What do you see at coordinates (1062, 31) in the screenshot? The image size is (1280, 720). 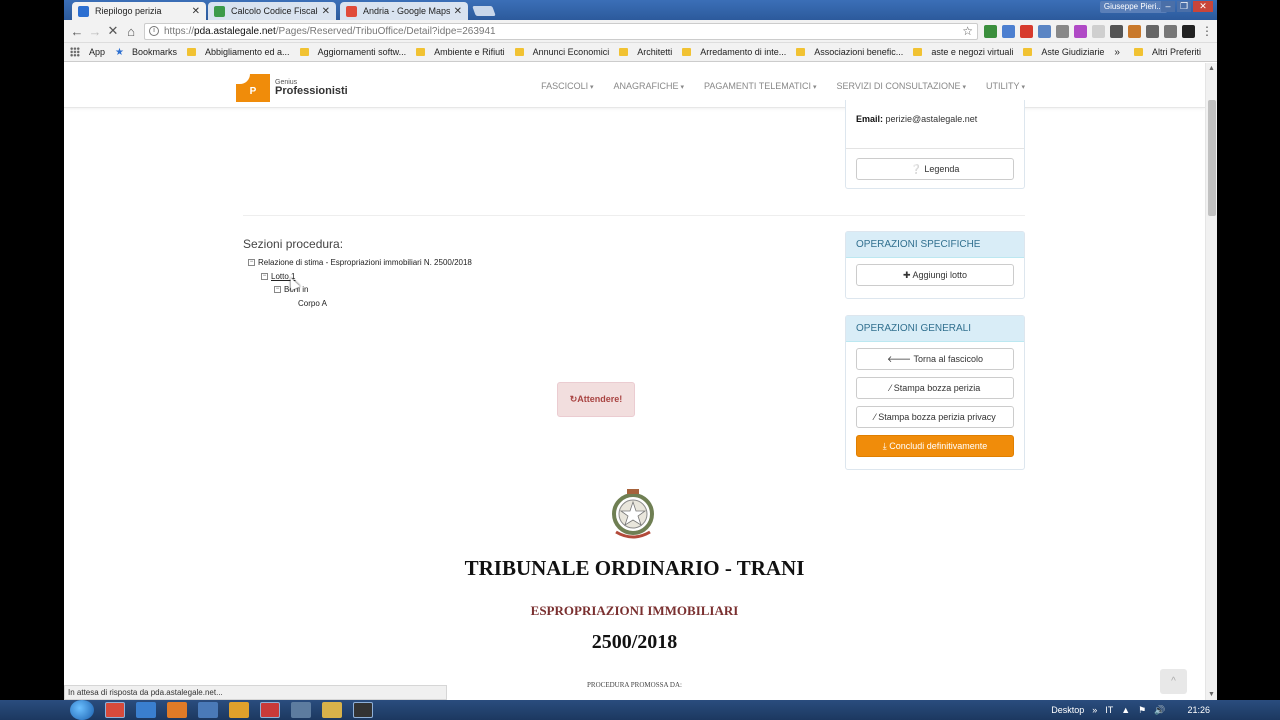 I see `feather-extension-icon` at bounding box center [1062, 31].